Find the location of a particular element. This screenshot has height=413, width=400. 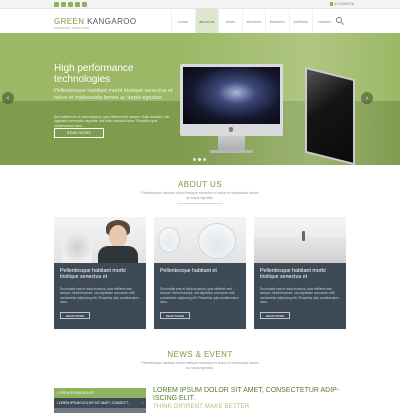

phone-number: 012345678 is located at coordinates (344, 3).